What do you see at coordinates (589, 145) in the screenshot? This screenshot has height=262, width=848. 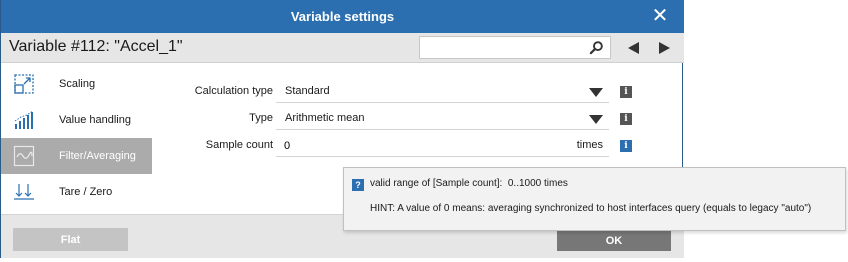 I see `sample-count-unit: times` at bounding box center [589, 145].